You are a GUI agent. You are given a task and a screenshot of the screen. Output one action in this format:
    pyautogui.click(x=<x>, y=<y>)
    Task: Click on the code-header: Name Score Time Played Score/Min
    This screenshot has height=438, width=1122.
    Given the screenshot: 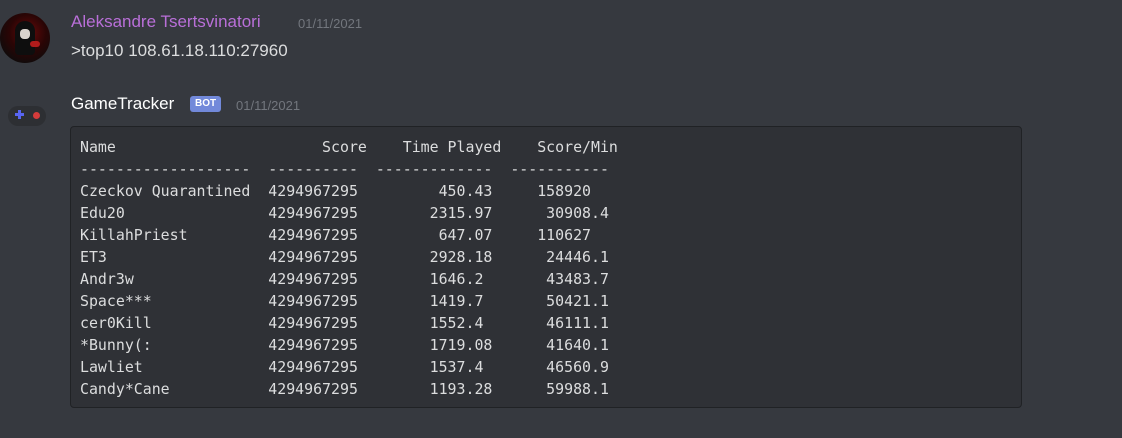 What is the action you would take?
    pyautogui.click(x=349, y=147)
    